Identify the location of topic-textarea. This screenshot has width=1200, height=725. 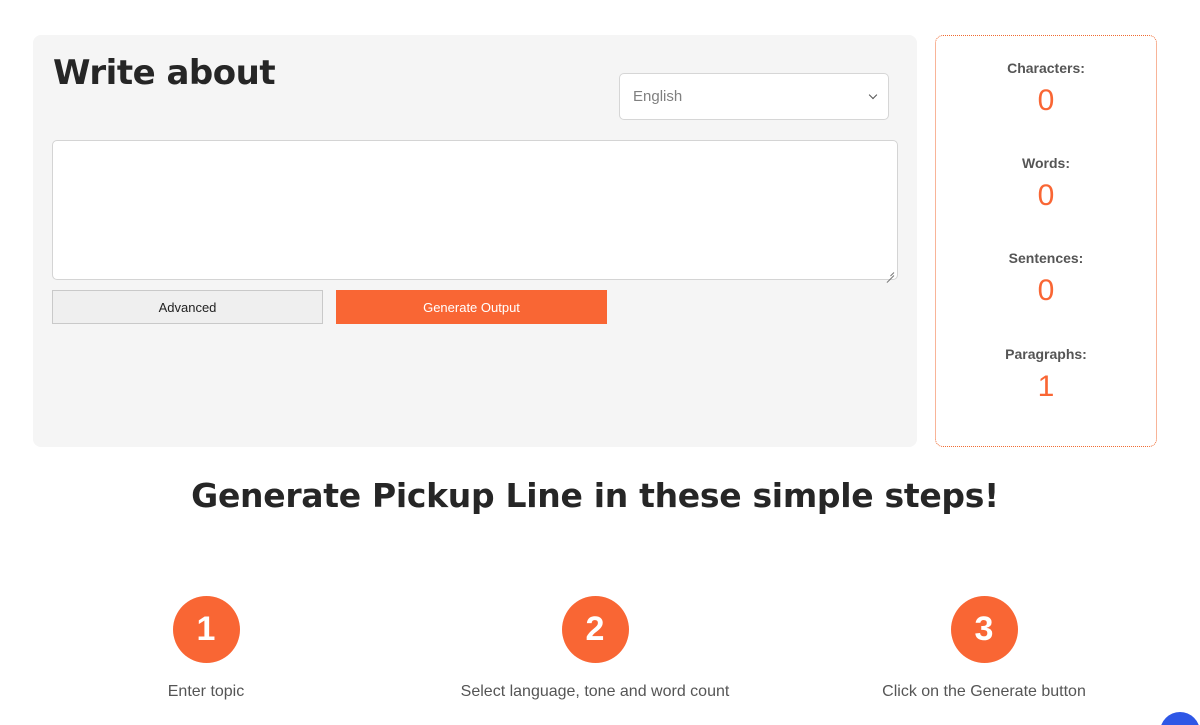
(475, 210).